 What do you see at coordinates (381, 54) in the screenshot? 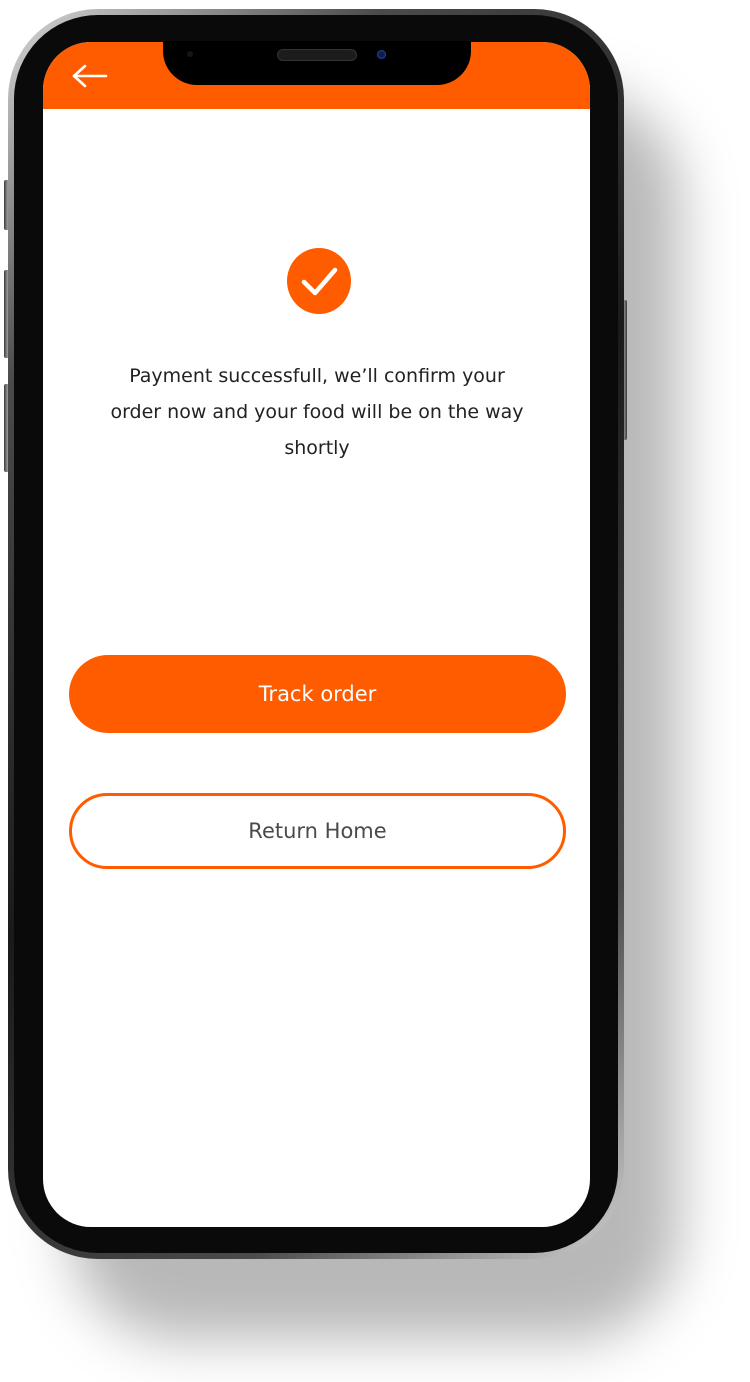
I see `front-camera` at bounding box center [381, 54].